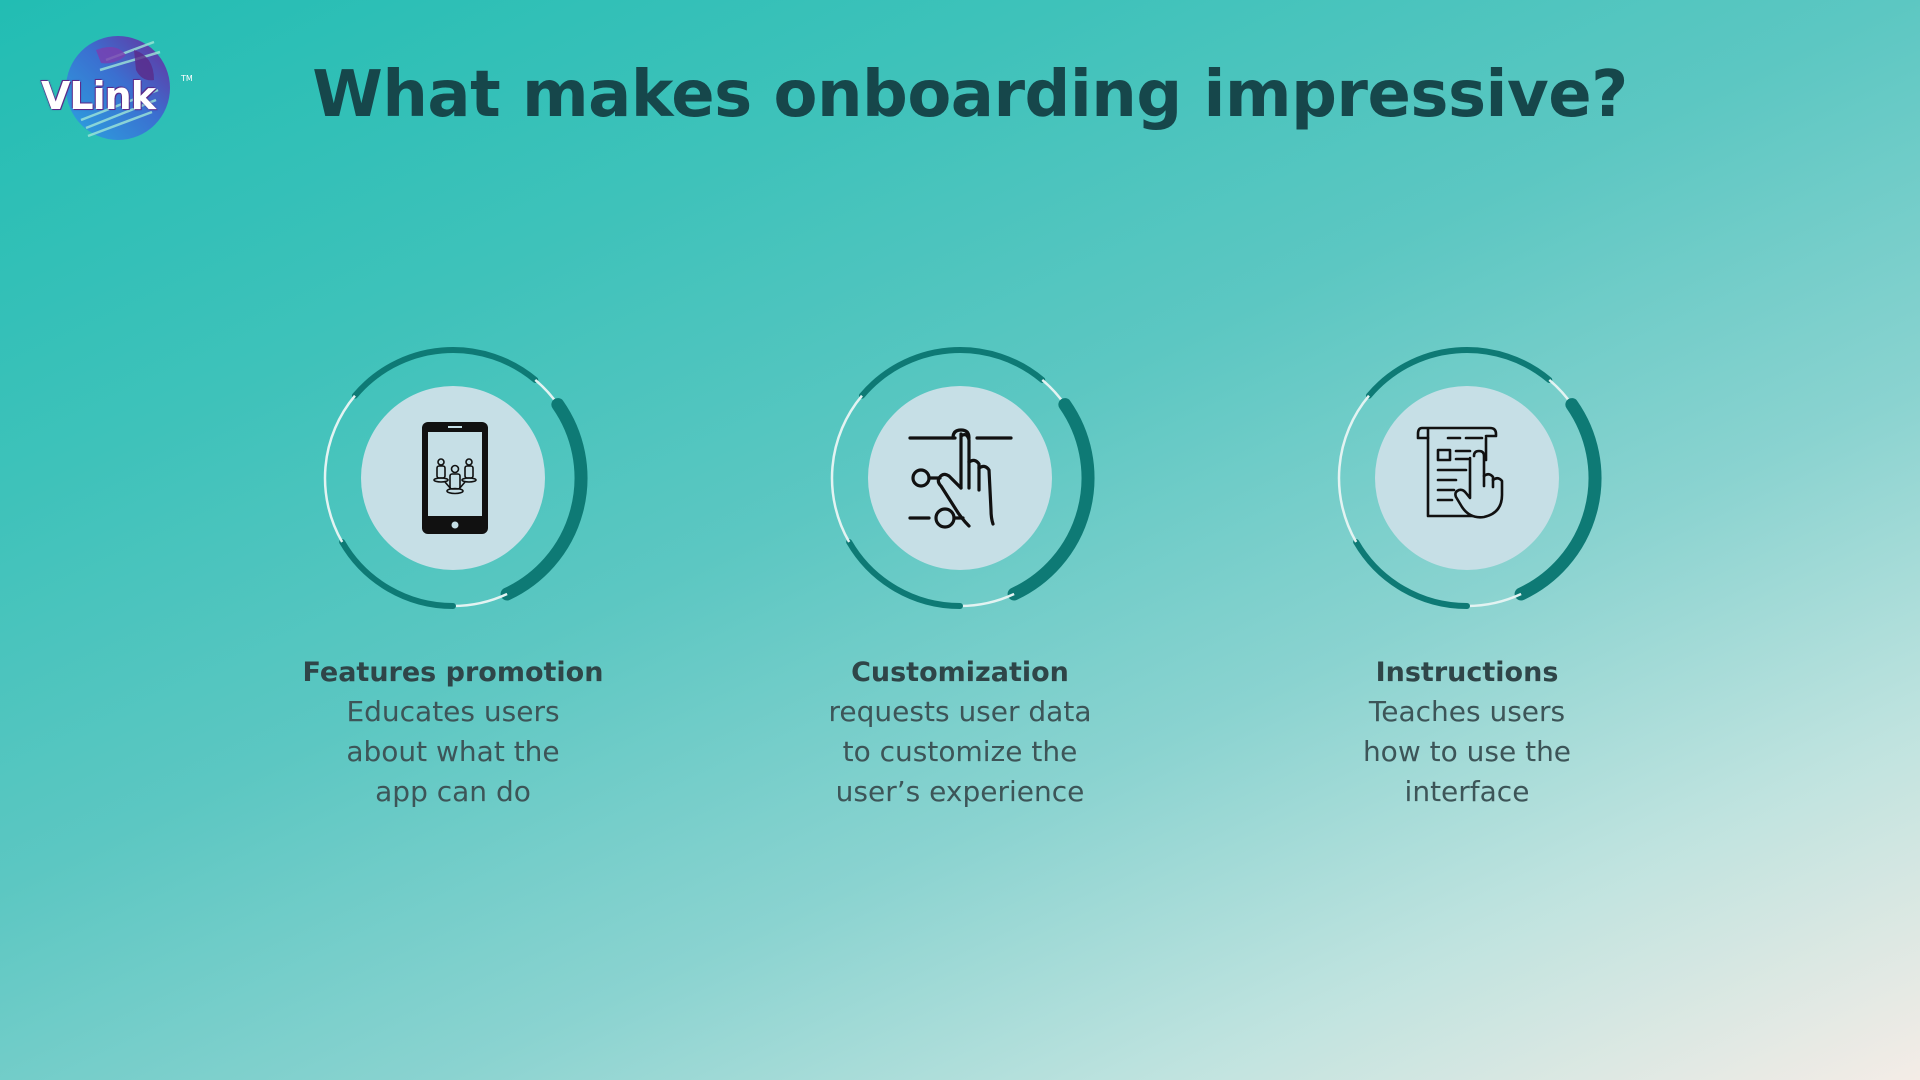 Image resolution: width=1920 pixels, height=1080 pixels. What do you see at coordinates (1467, 672) in the screenshot?
I see `card-title: Instructions` at bounding box center [1467, 672].